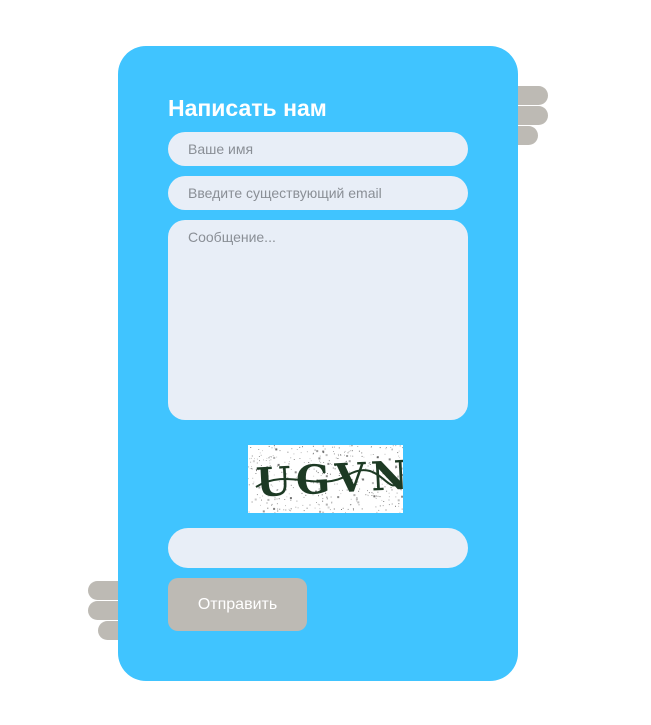 This screenshot has height=725, width=651. What do you see at coordinates (318, 320) in the screenshot?
I see `message-textarea` at bounding box center [318, 320].